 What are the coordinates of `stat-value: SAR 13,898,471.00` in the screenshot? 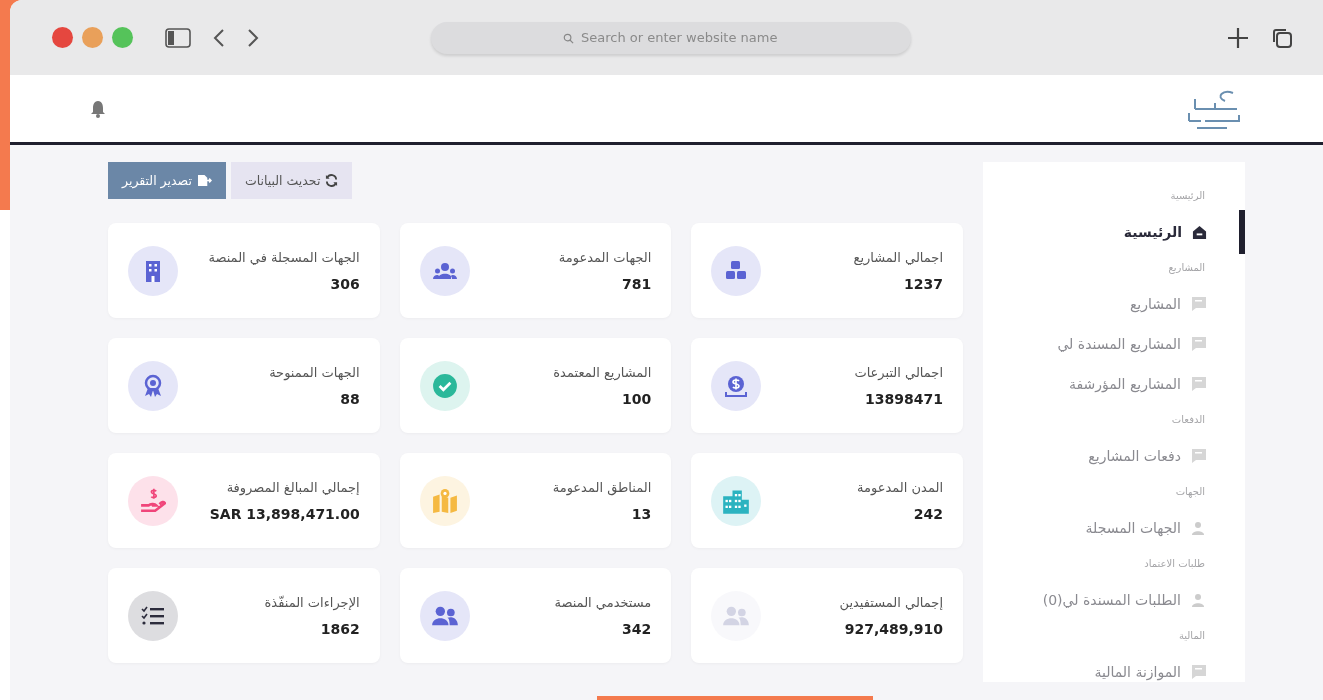 It's located at (284, 513).